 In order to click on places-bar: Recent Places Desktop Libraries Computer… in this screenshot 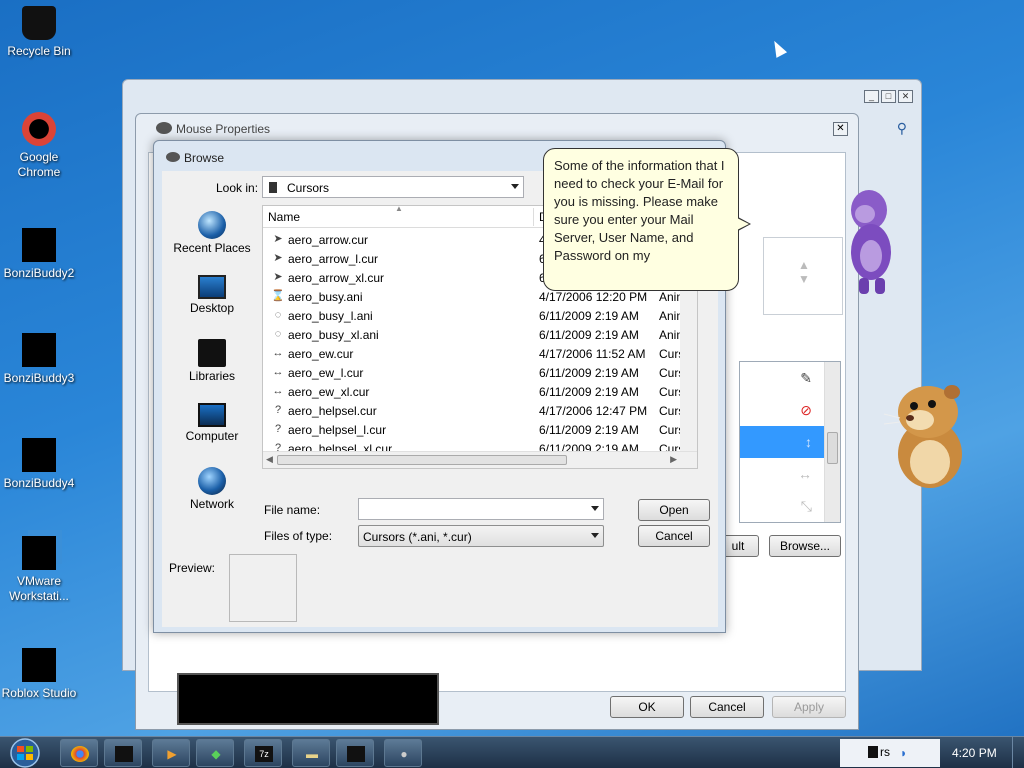, I will do `click(212, 367)`.